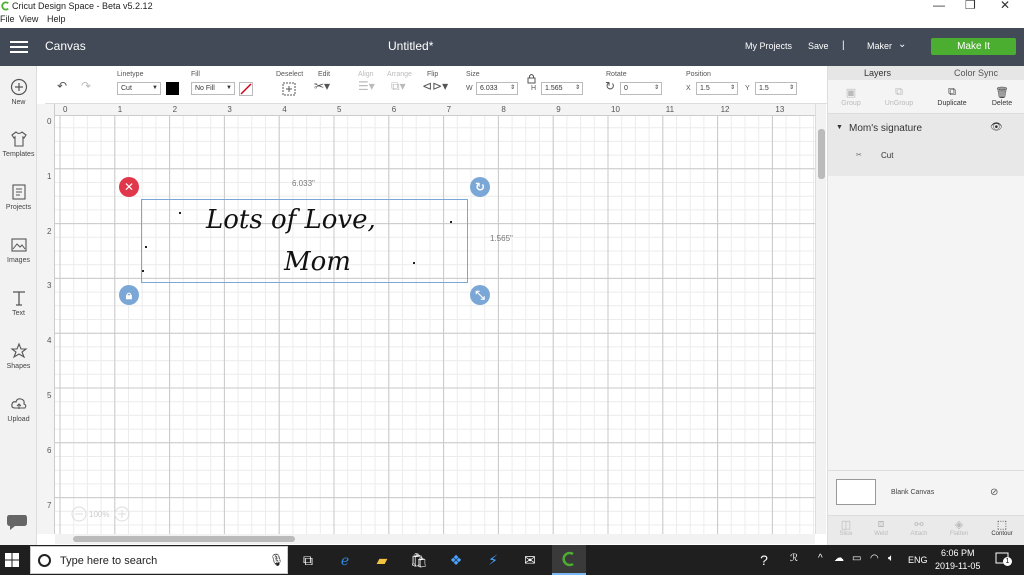  I want to click on stepper-icon: ⇕, so click(577, 88).